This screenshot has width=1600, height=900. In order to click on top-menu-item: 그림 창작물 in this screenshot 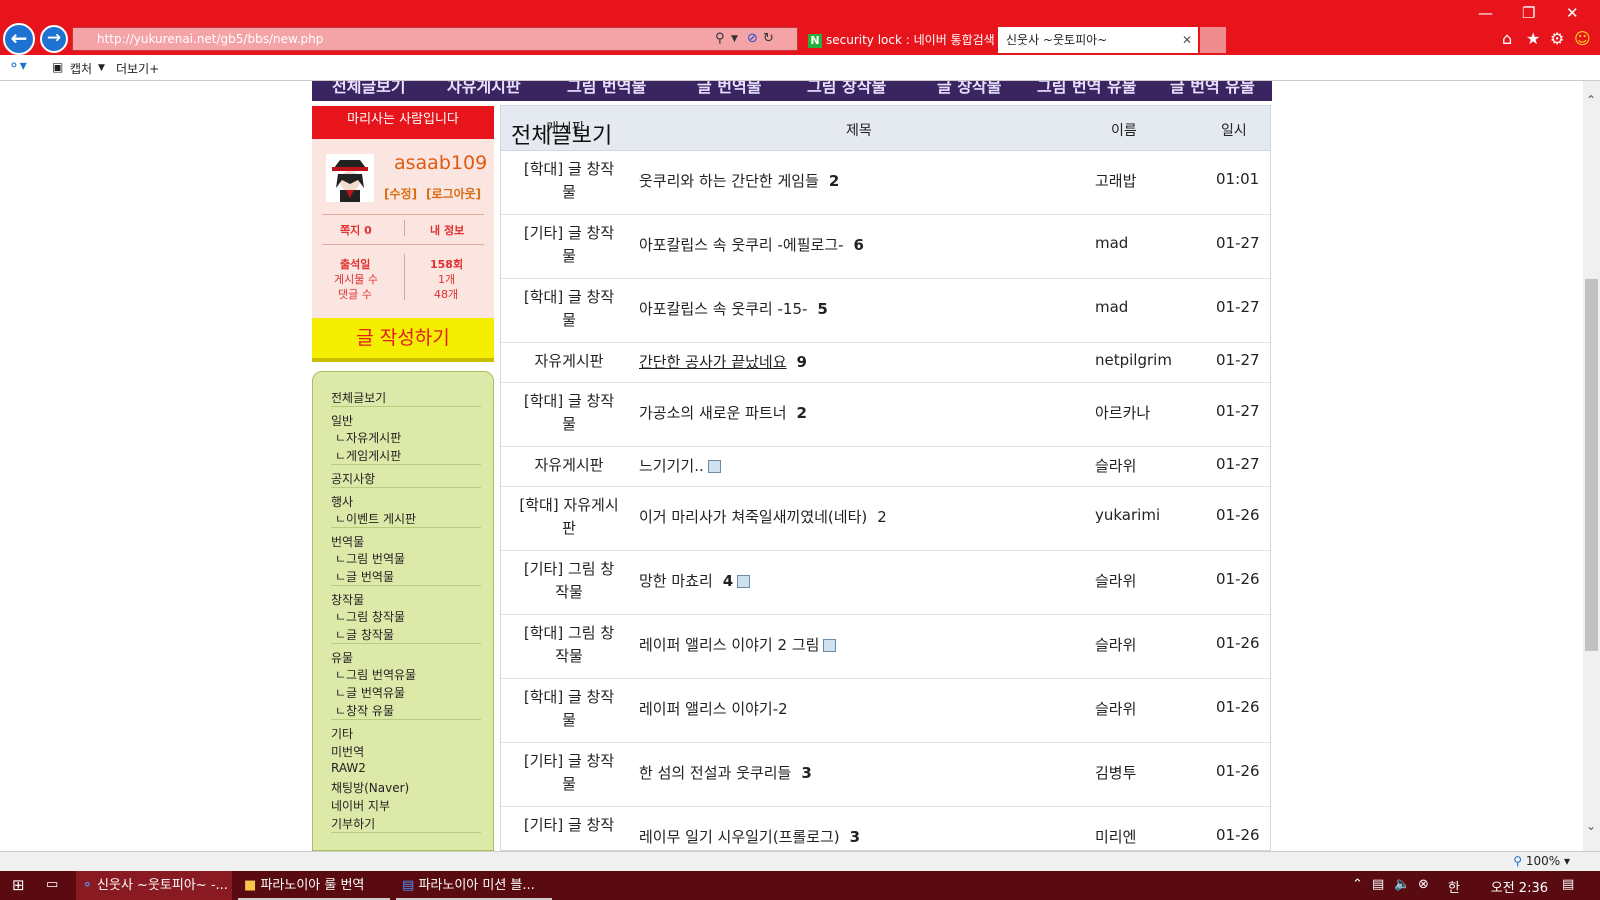, I will do `click(846, 89)`.